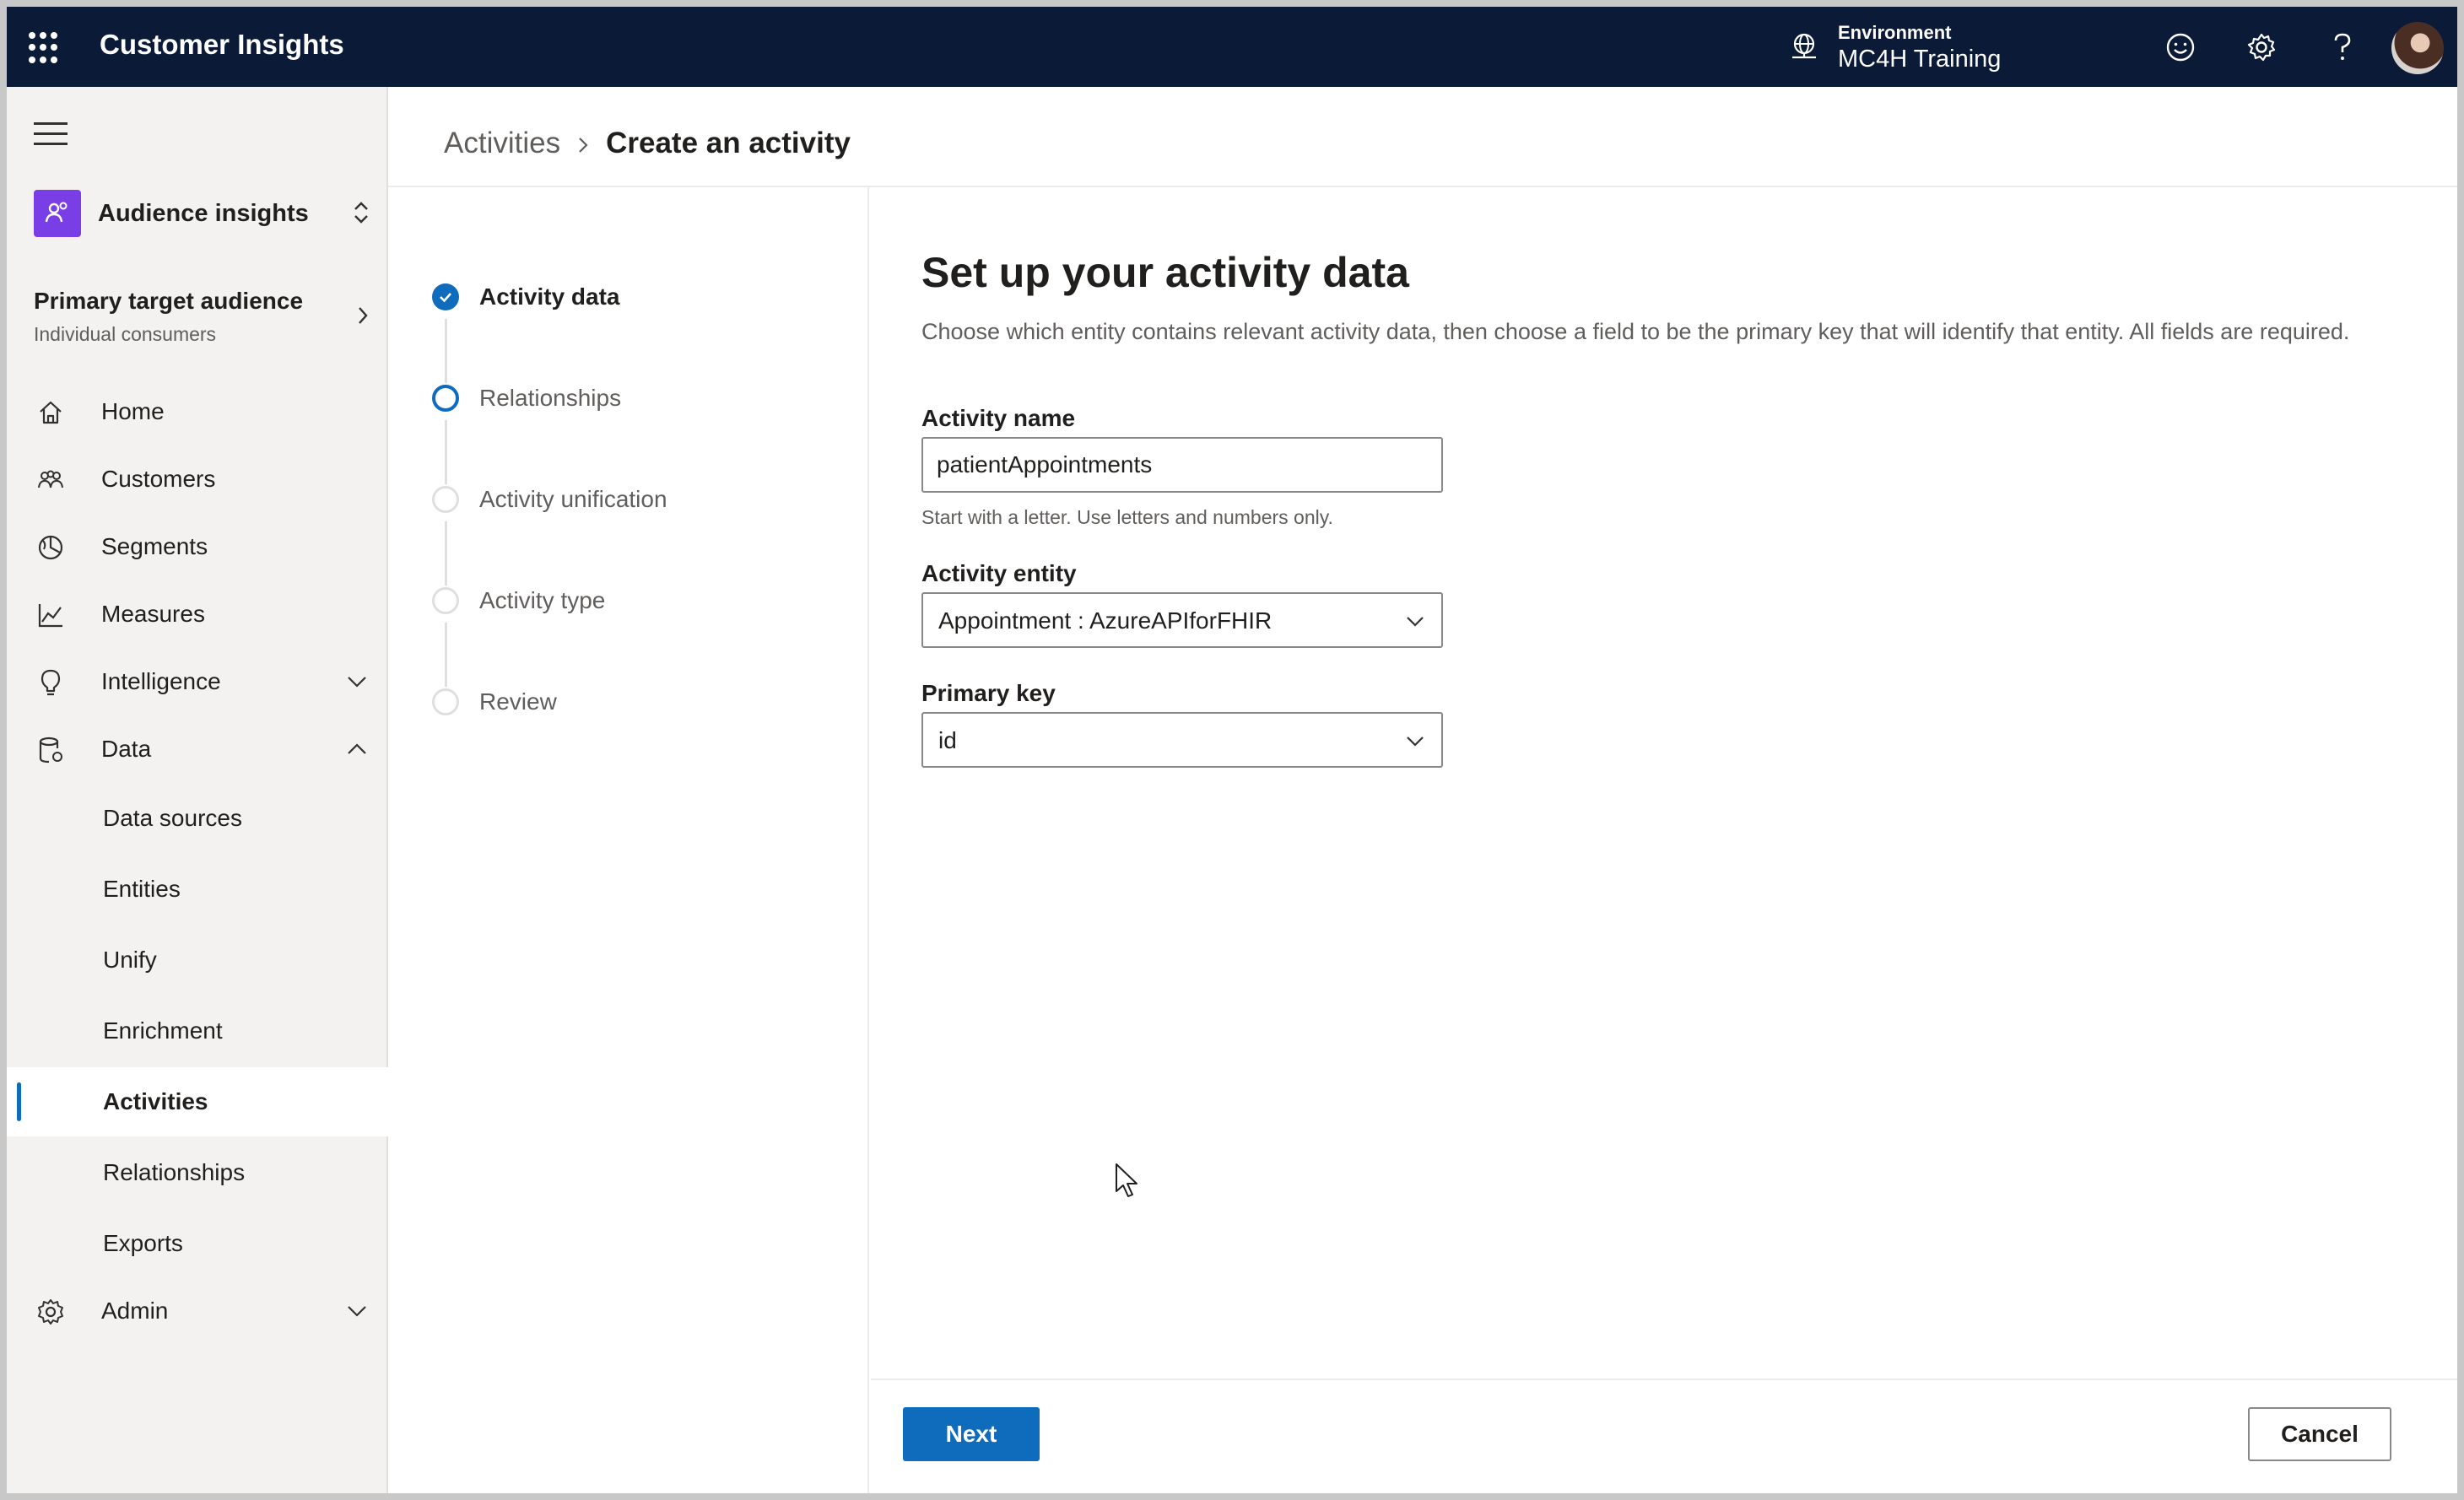 The image size is (2464, 1500). What do you see at coordinates (222, 45) in the screenshot?
I see `app-title: Customer Insights` at bounding box center [222, 45].